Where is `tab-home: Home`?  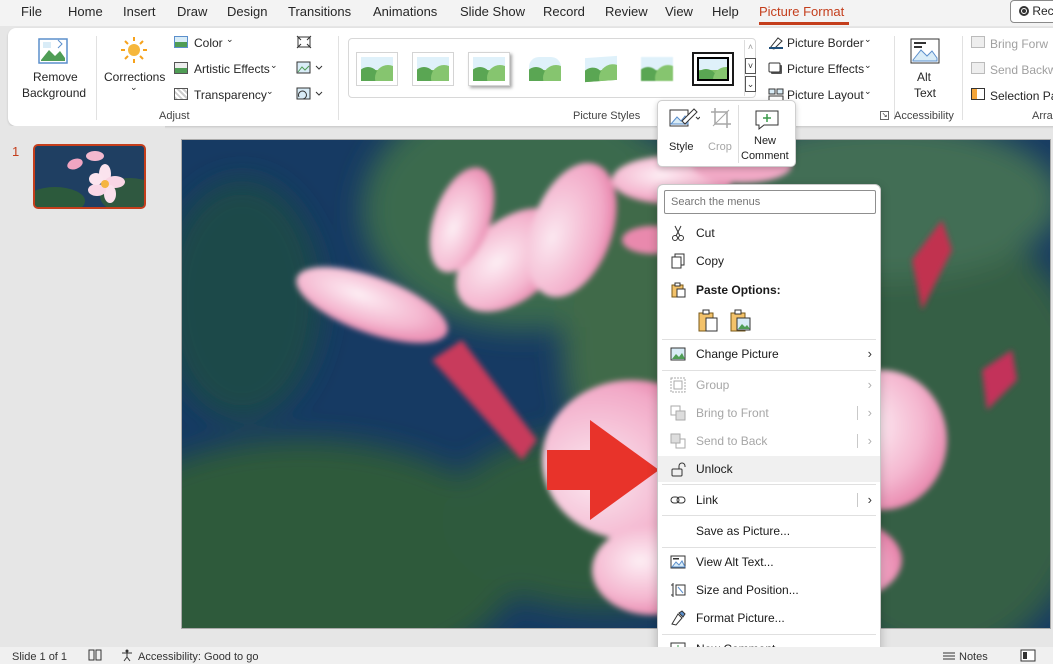 tab-home: Home is located at coordinates (85, 11).